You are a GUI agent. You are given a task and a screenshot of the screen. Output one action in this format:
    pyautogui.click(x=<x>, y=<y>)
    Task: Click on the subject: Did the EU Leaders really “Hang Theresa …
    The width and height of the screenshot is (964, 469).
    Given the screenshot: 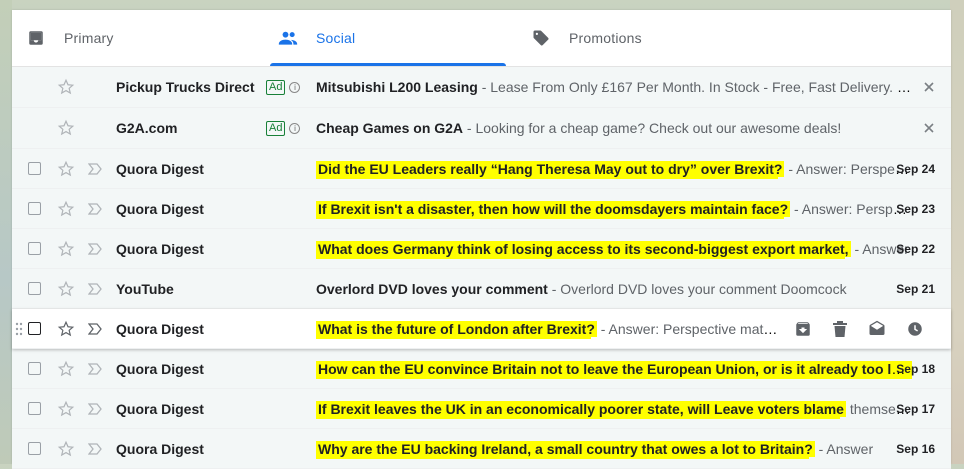 What is the action you would take?
    pyautogui.click(x=550, y=169)
    